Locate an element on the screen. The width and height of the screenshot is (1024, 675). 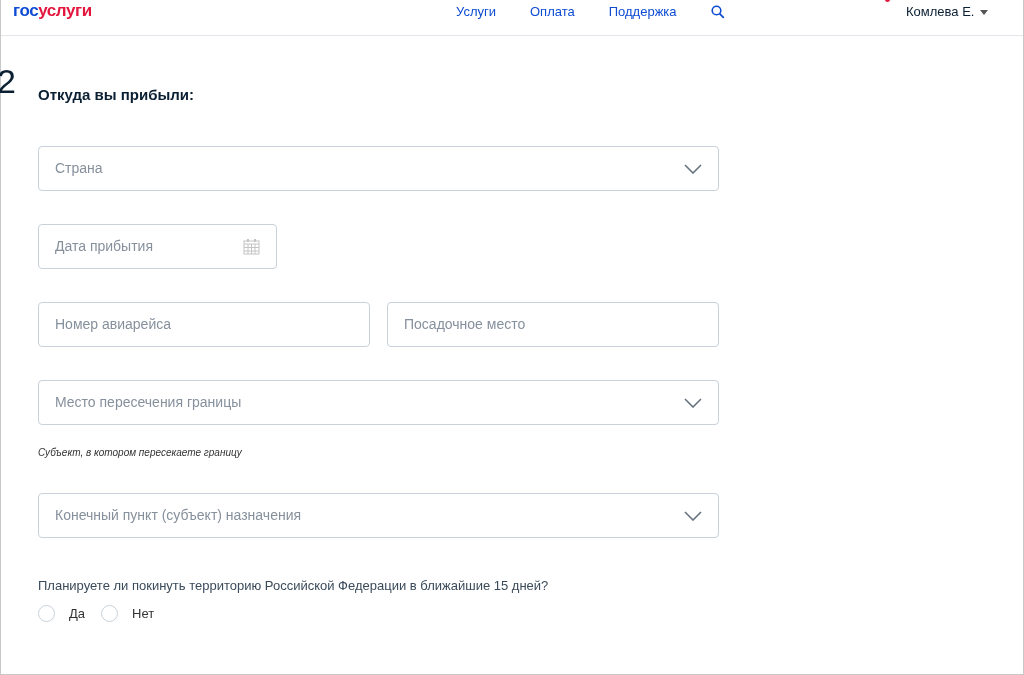
question-text: Планируете ли покинуть территорию Российской Федерации в ближайшие 15 дней? is located at coordinates (294, 586).